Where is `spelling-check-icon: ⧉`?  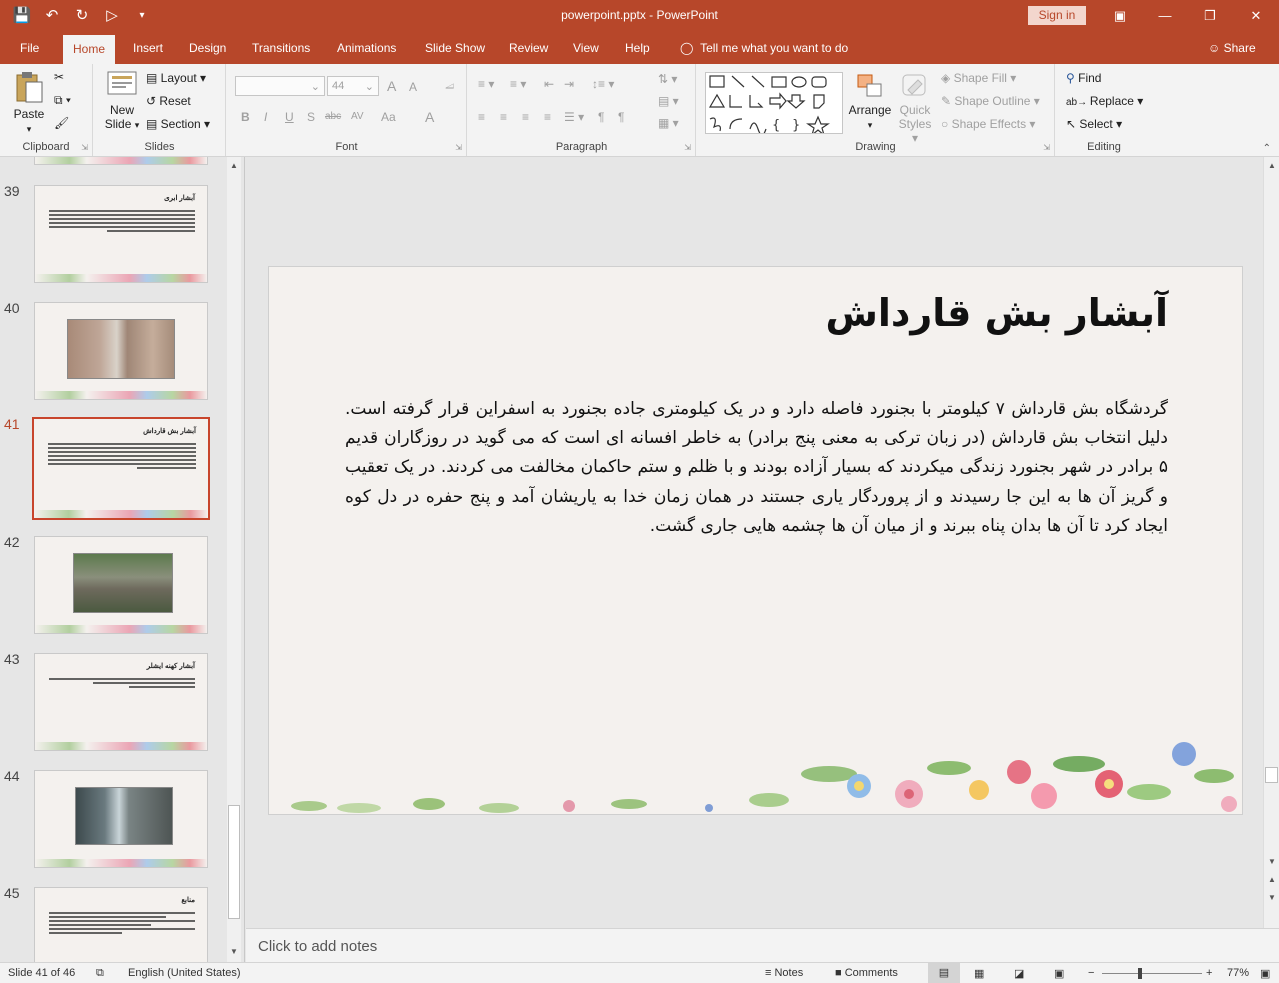
spelling-check-icon: ⧉ is located at coordinates (100, 973).